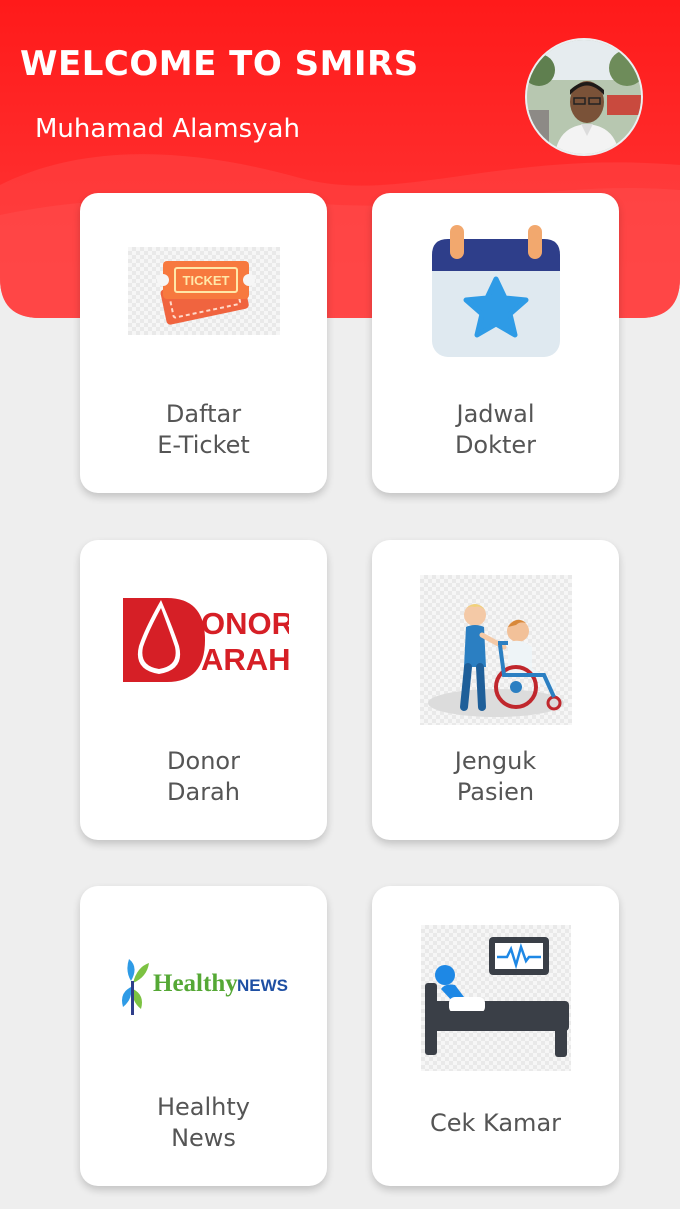 Image resolution: width=680 pixels, height=1209 pixels. What do you see at coordinates (245, 659) in the screenshot?
I see `darah-logo-text: ARAH` at bounding box center [245, 659].